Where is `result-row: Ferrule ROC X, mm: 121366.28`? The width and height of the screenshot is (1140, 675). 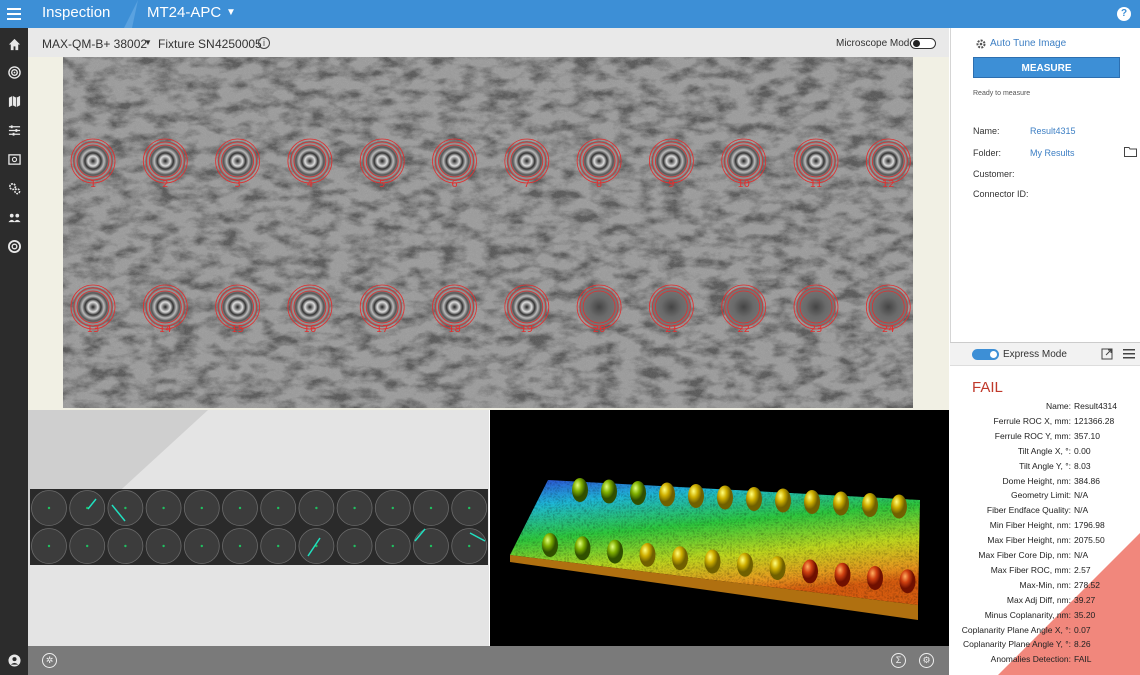 result-row: Ferrule ROC X, mm: 121366.28 is located at coordinates (1045, 423).